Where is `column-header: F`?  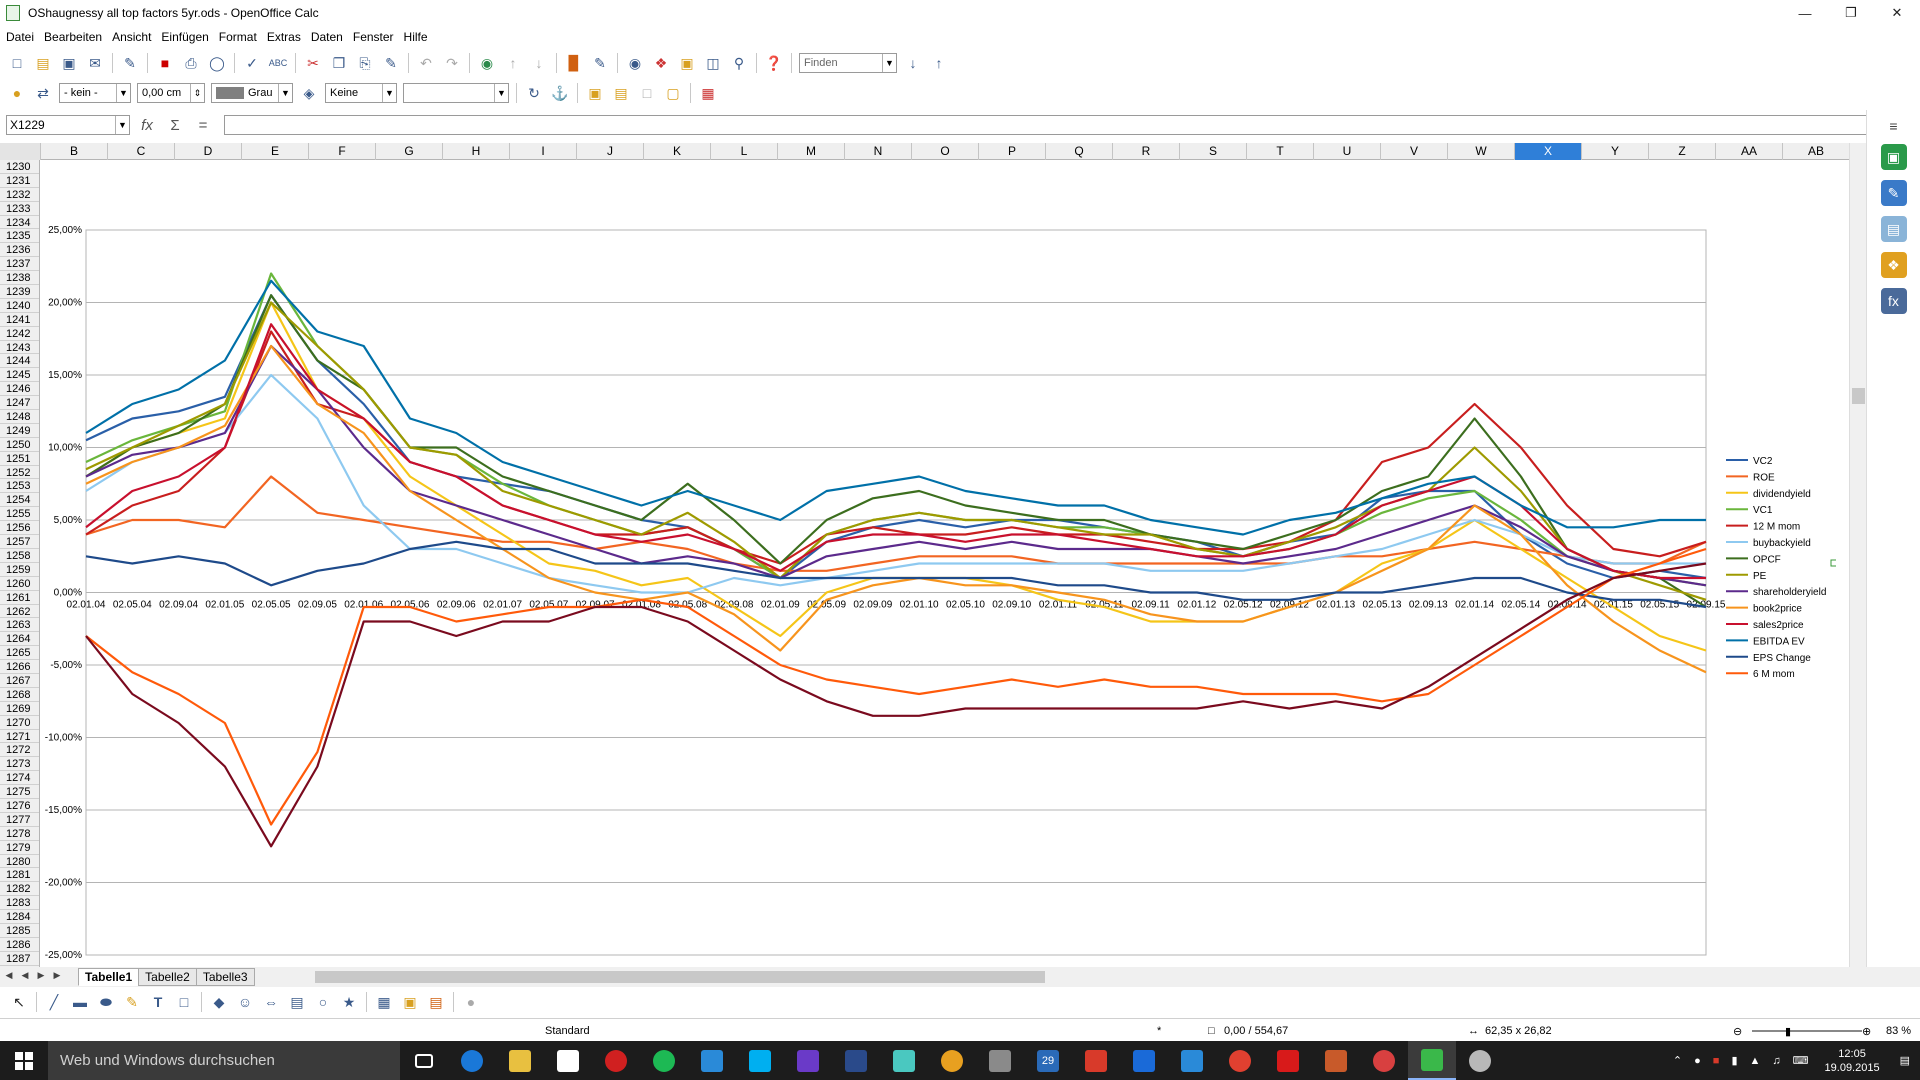
column-header: F is located at coordinates (342, 151).